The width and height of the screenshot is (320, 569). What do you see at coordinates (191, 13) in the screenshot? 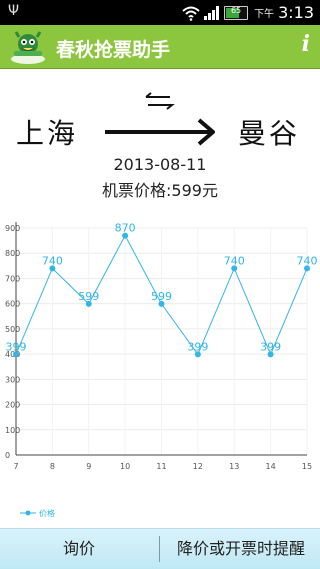
I see `wifi-icon` at bounding box center [191, 13].